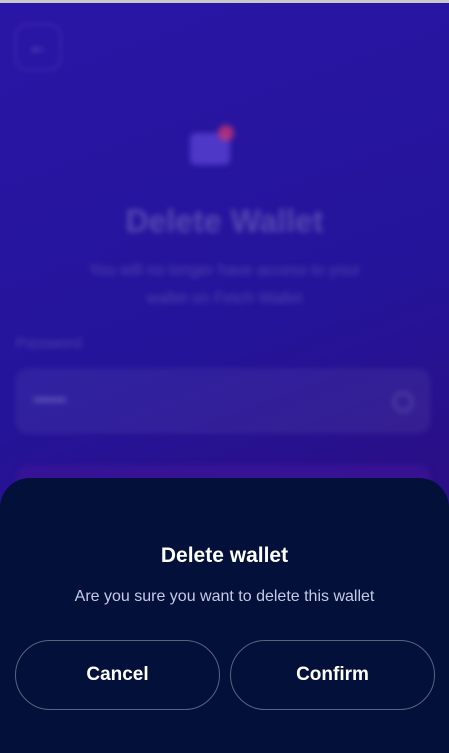 This screenshot has width=449, height=753. I want to click on password-label: Password, so click(49, 343).